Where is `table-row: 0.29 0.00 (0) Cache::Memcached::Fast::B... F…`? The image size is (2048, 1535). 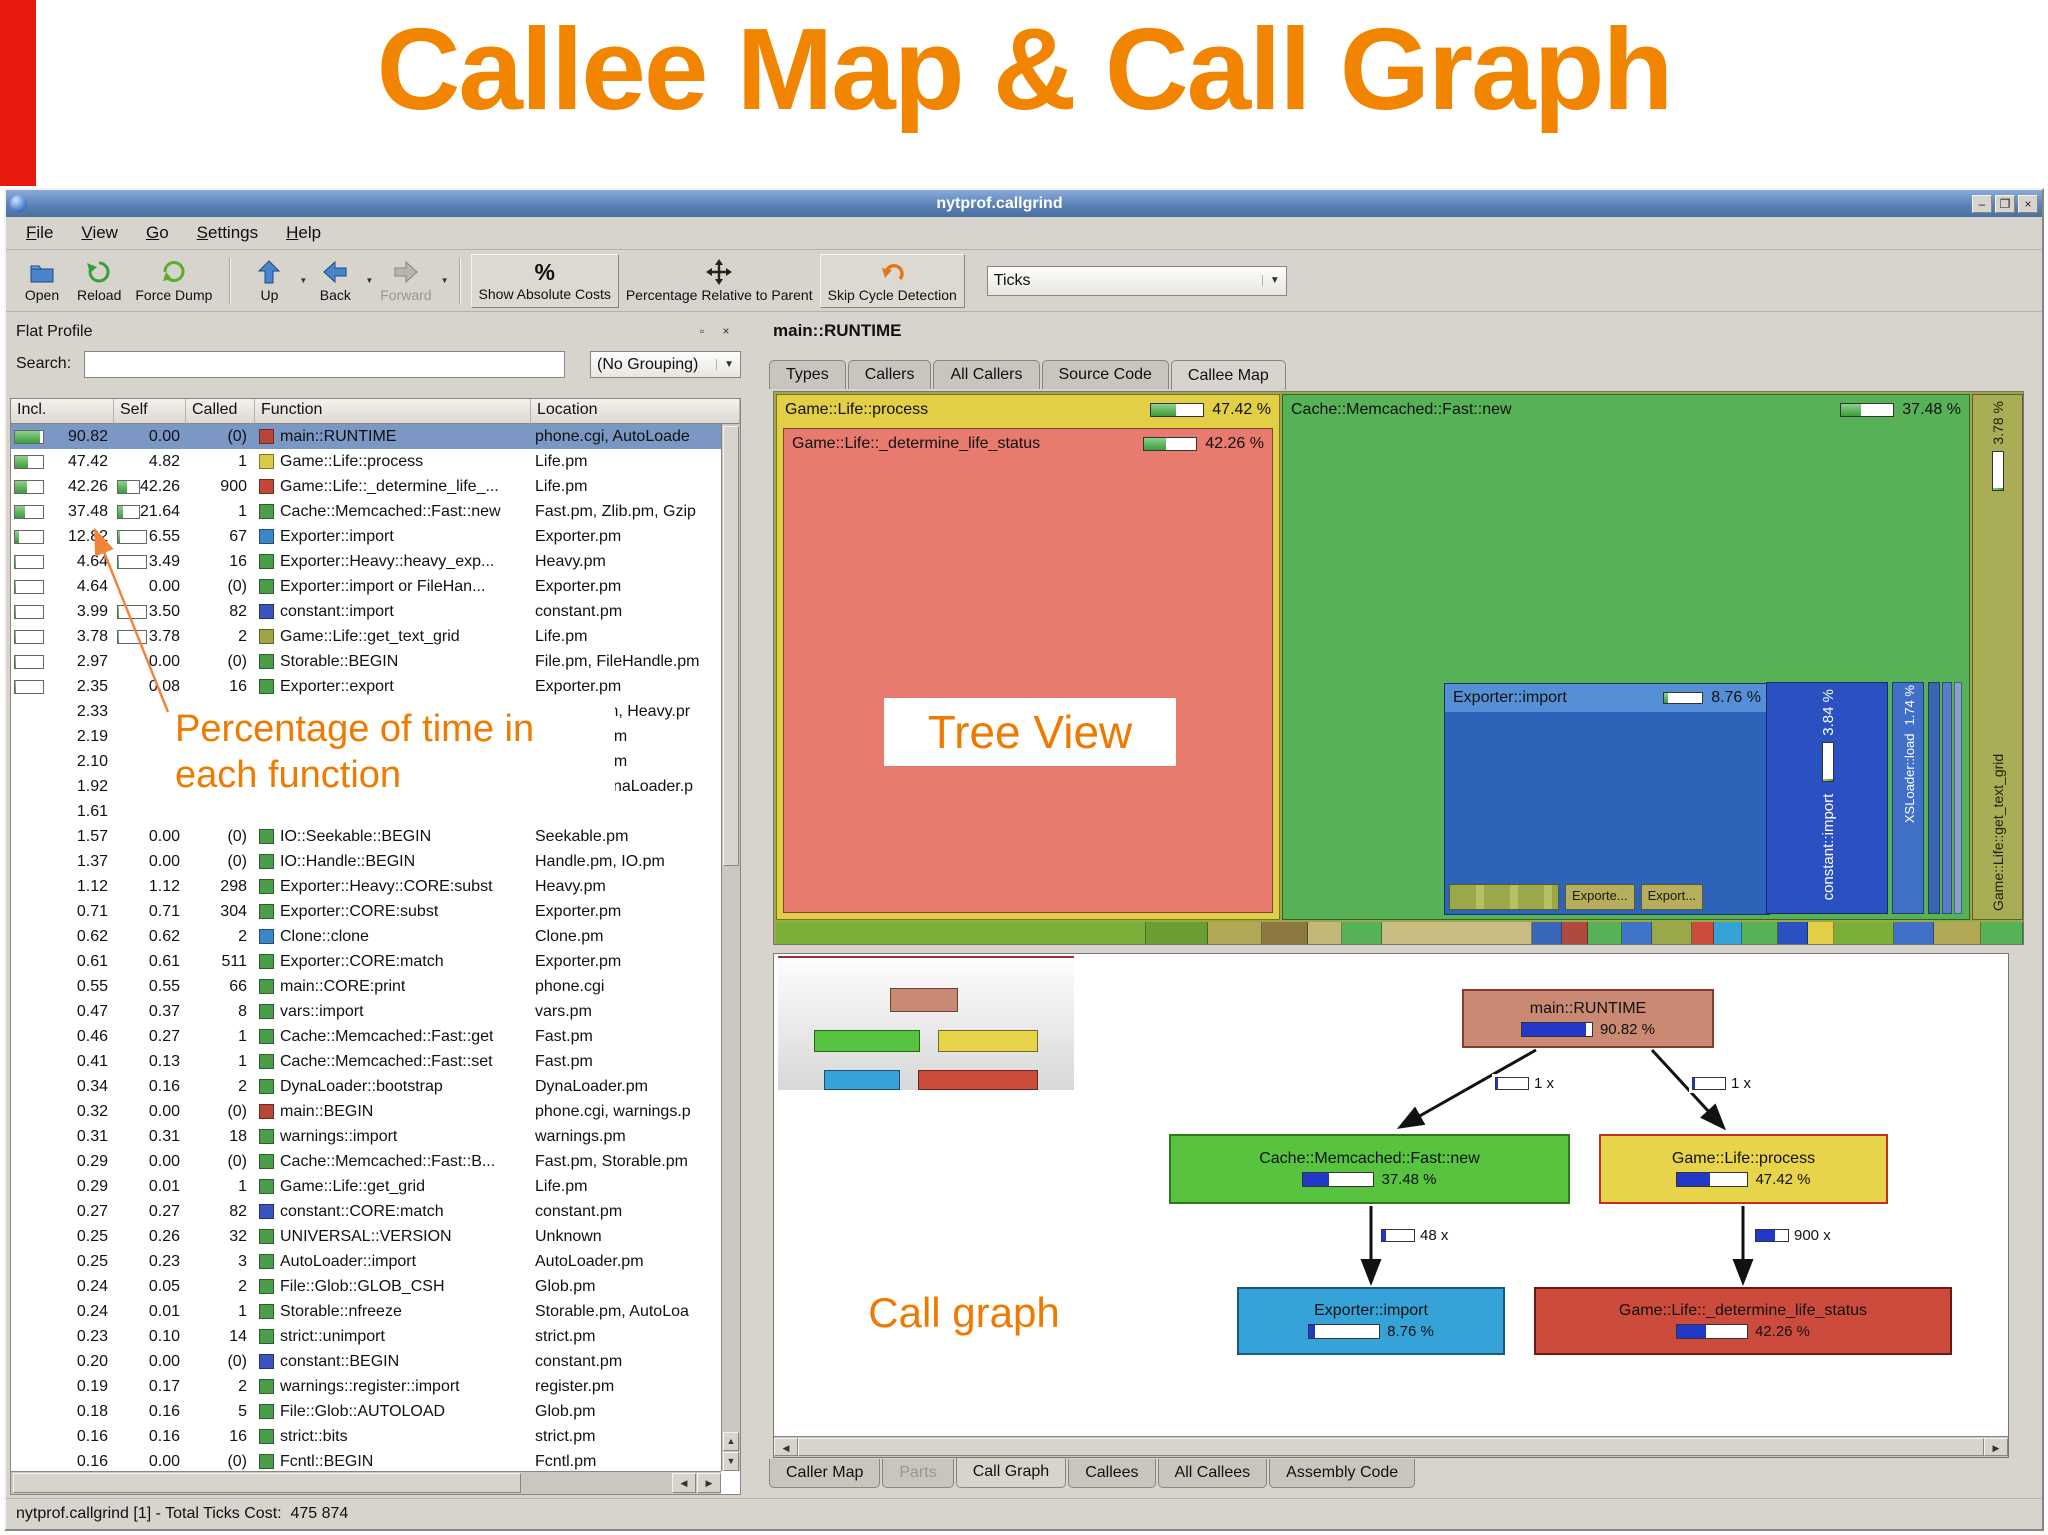
table-row: 0.29 0.00 (0) Cache::Memcached::Fast::B... F… is located at coordinates (366, 1161).